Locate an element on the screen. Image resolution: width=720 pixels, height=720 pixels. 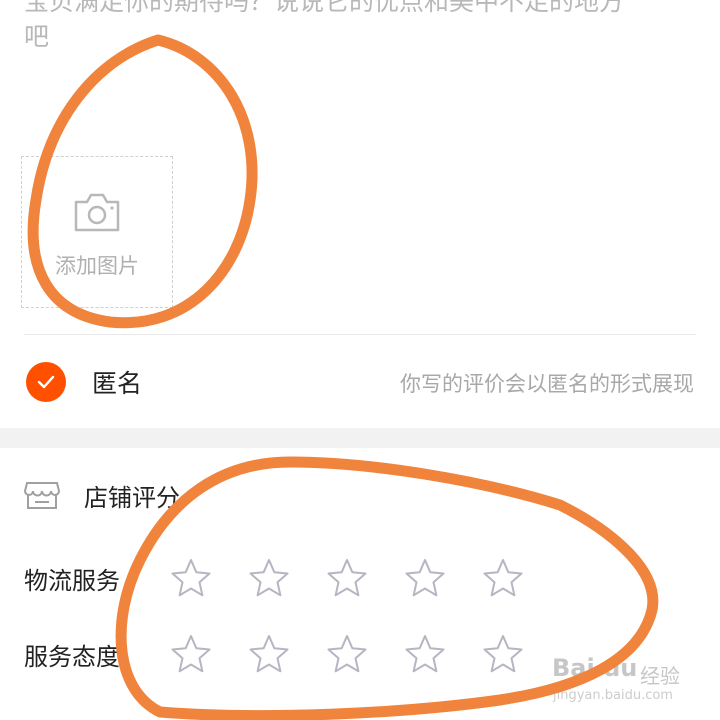
watermark-logo: Bai du is located at coordinates (595, 668).